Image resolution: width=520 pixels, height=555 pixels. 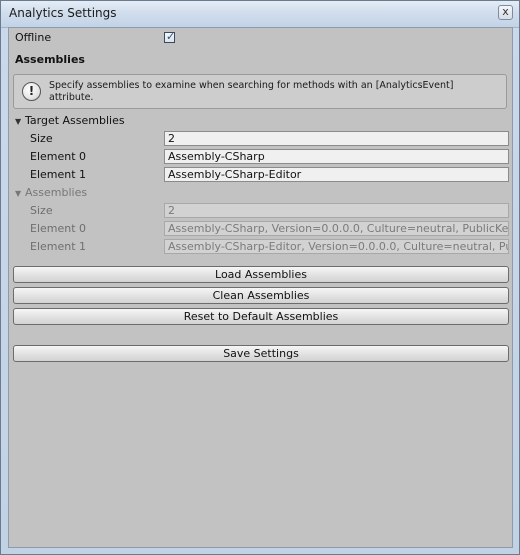 What do you see at coordinates (41, 210) in the screenshot?
I see `assemblies-size-label: Size` at bounding box center [41, 210].